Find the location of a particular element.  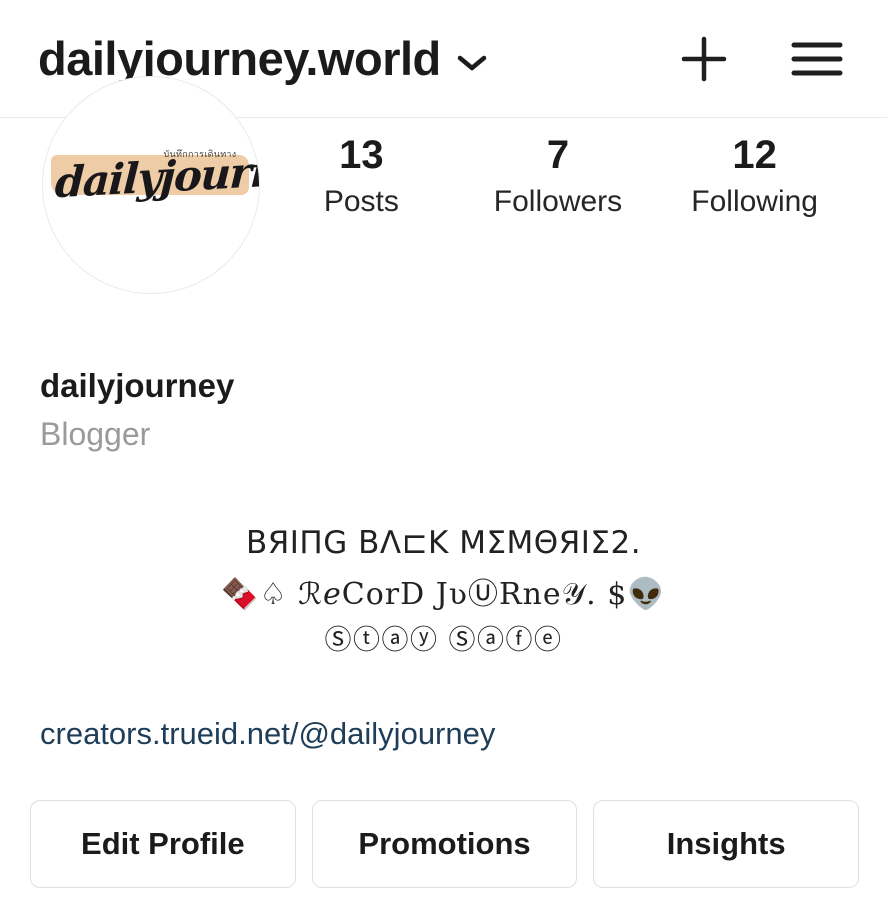

stat-posts-label: Posts is located at coordinates (361, 201).